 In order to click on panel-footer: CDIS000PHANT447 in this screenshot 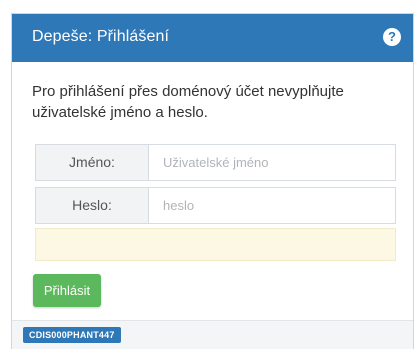, I will do `click(212, 334)`.